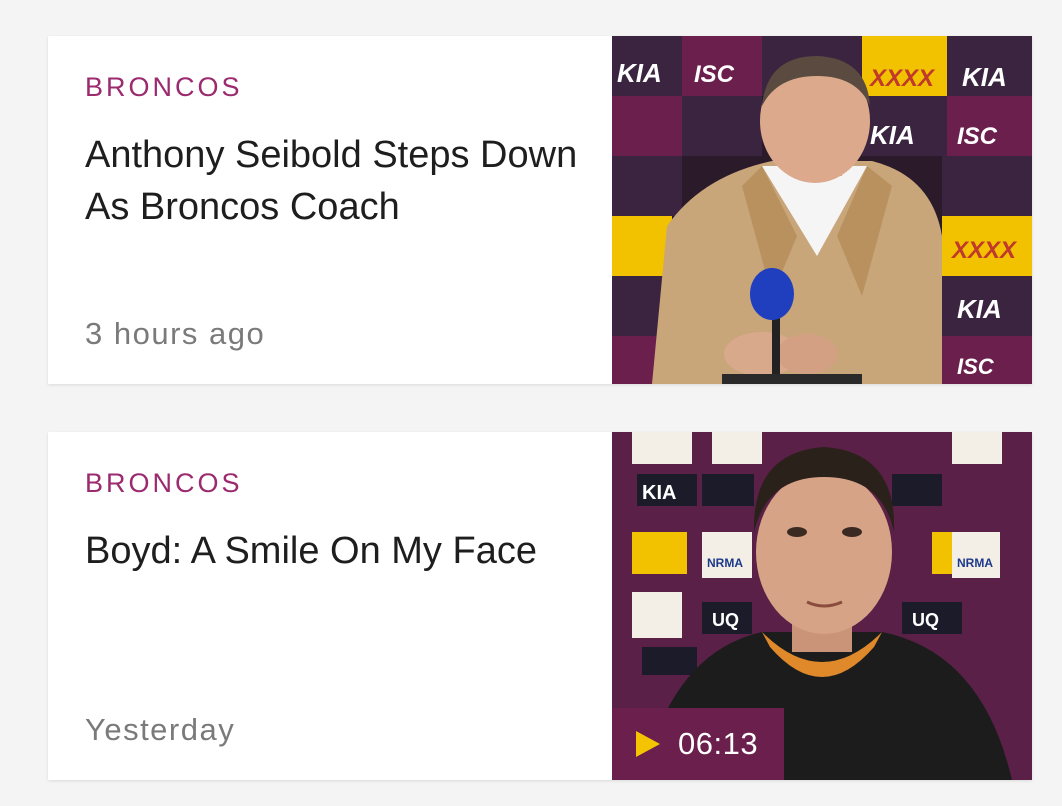 The image size is (1062, 806). What do you see at coordinates (160, 729) in the screenshot?
I see `article-timestamp: Yesterday` at bounding box center [160, 729].